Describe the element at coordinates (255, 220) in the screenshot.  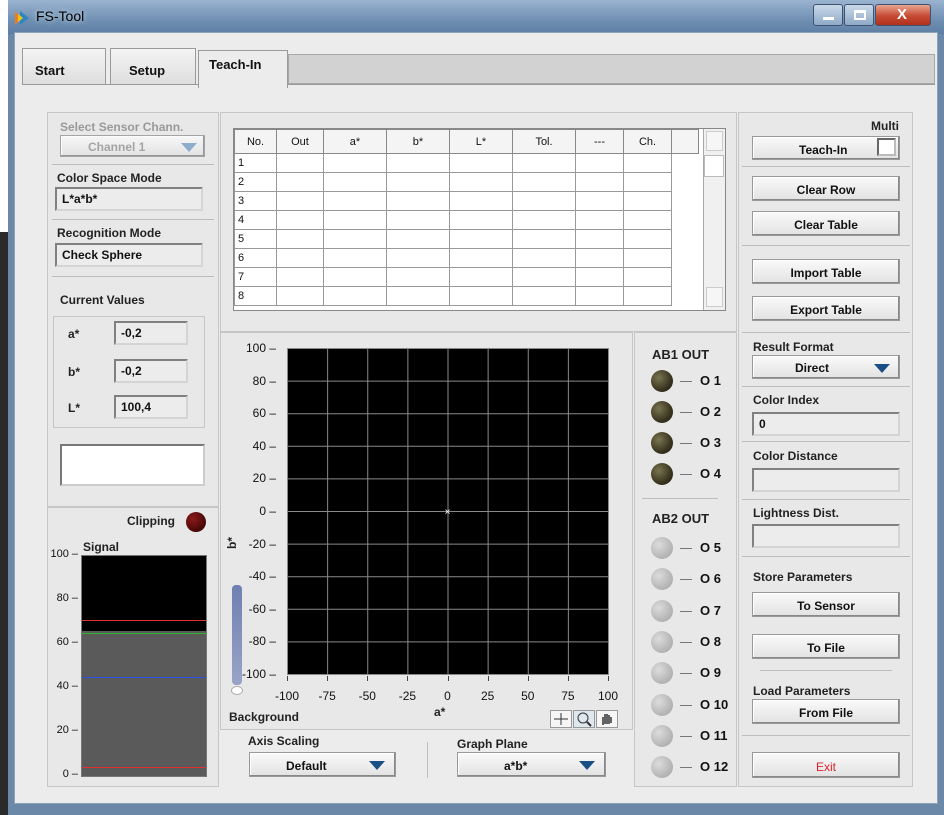
I see `row-number-cell: 4` at that location.